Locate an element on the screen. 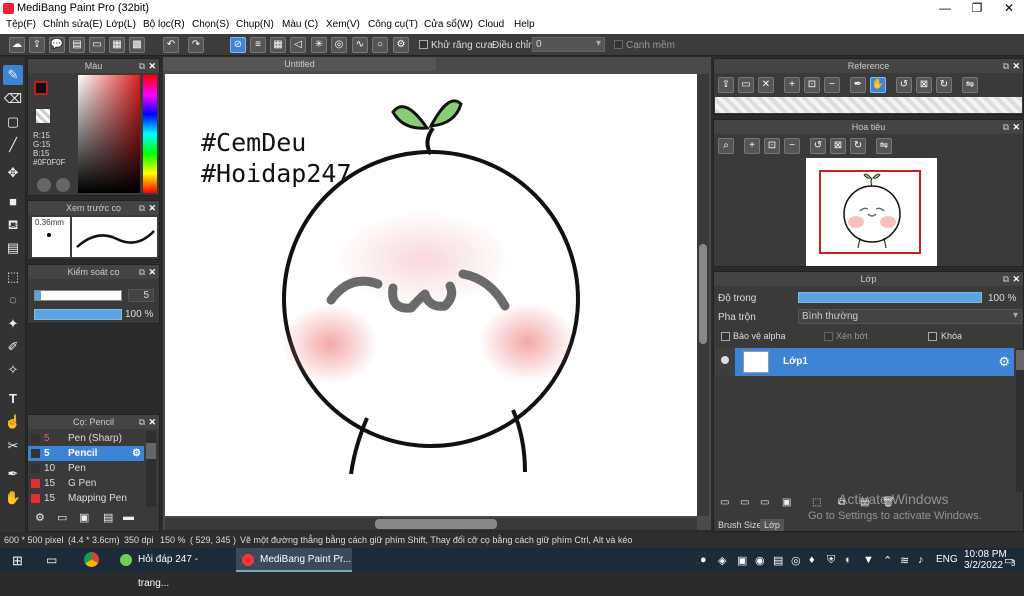  brush-item-pen-sharp: 5 Pen (Sharp) is located at coordinates (86, 438).